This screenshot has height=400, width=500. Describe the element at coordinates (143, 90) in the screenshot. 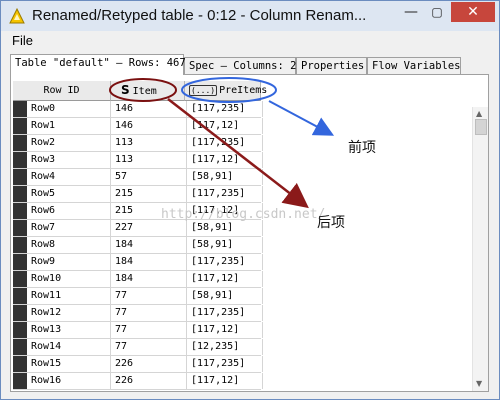

I see `item-highlight-ellipse` at that location.